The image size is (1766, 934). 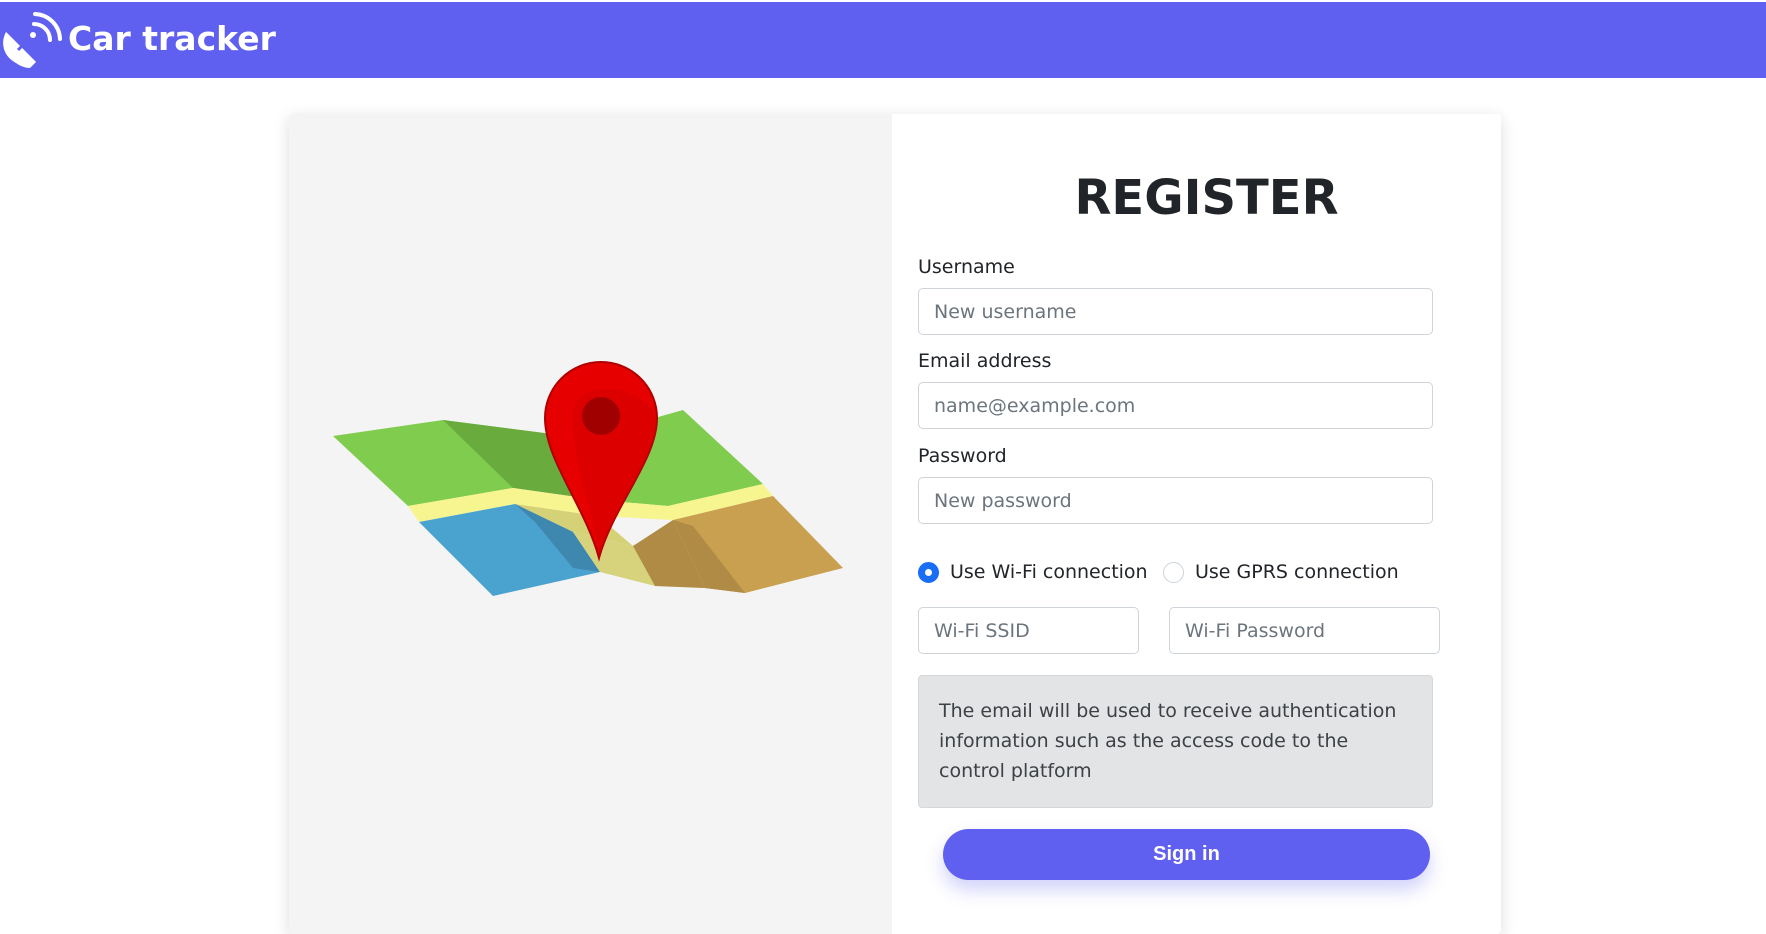 What do you see at coordinates (1175, 500) in the screenshot?
I see `password-input` at bounding box center [1175, 500].